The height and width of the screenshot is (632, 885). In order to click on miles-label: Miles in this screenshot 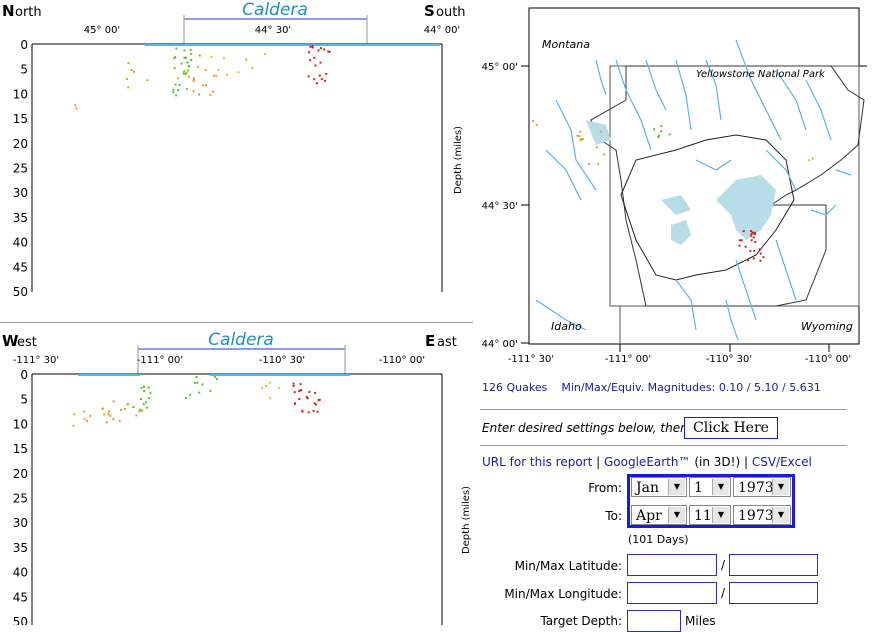, I will do `click(700, 621)`.